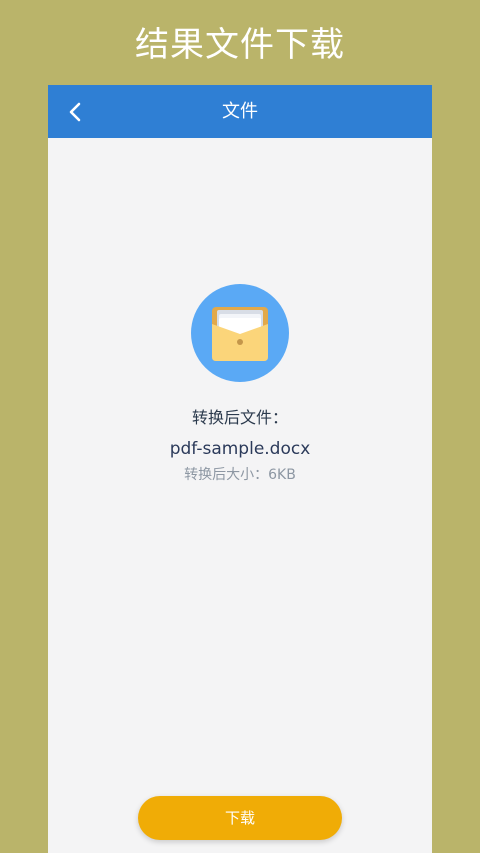 The image size is (480, 853). What do you see at coordinates (239, 417) in the screenshot?
I see `converted-file-label: 转换后文件：` at bounding box center [239, 417].